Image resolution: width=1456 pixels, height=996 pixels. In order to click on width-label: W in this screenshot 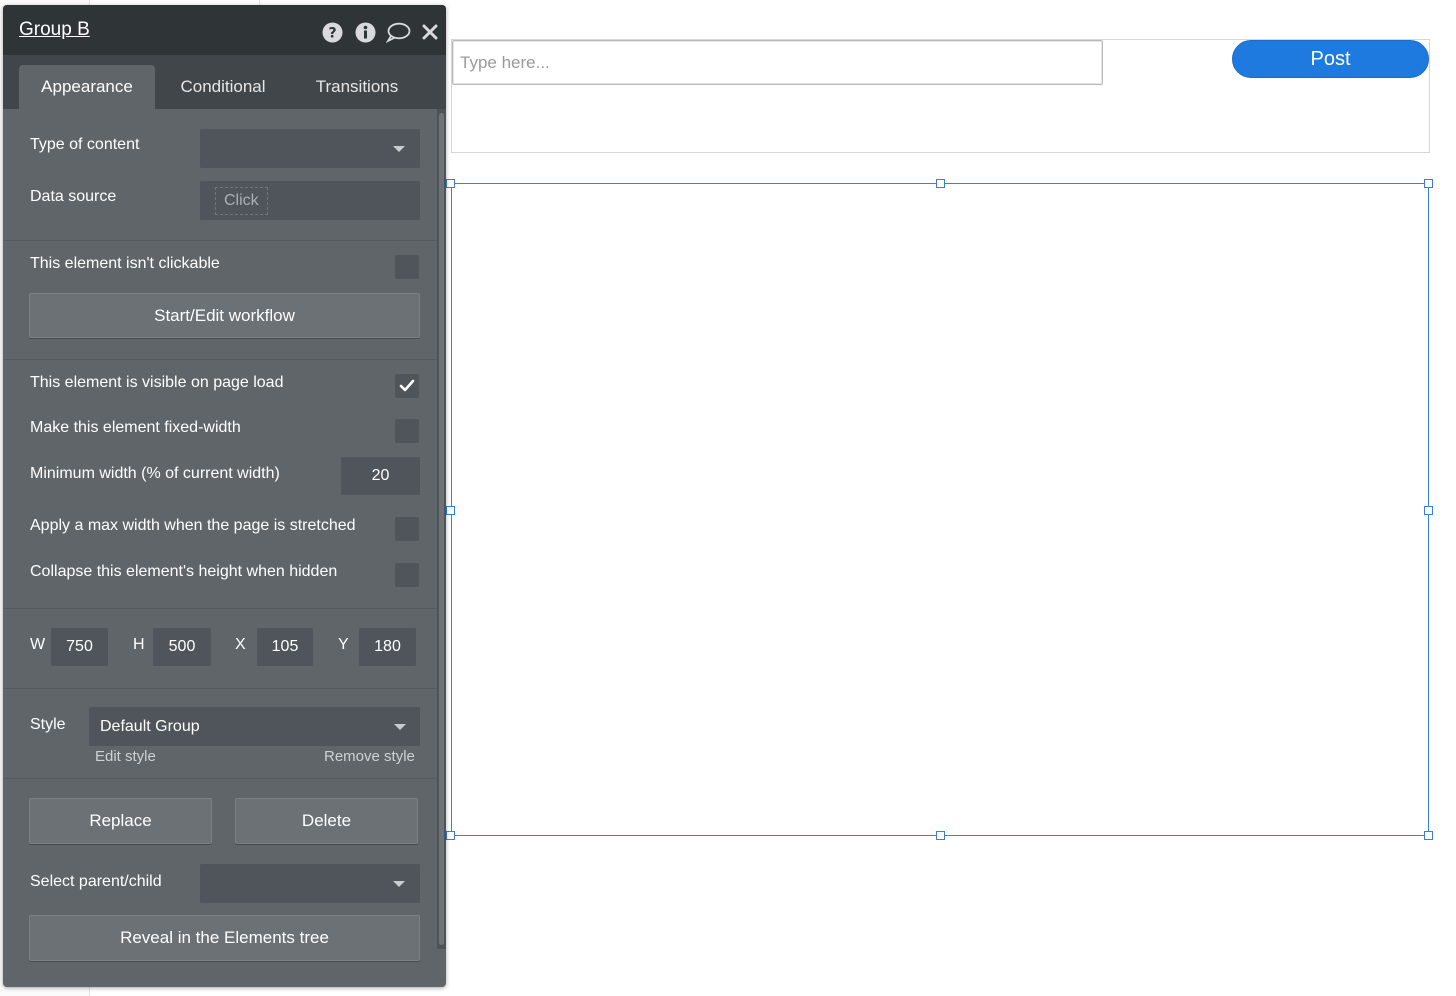, I will do `click(38, 644)`.